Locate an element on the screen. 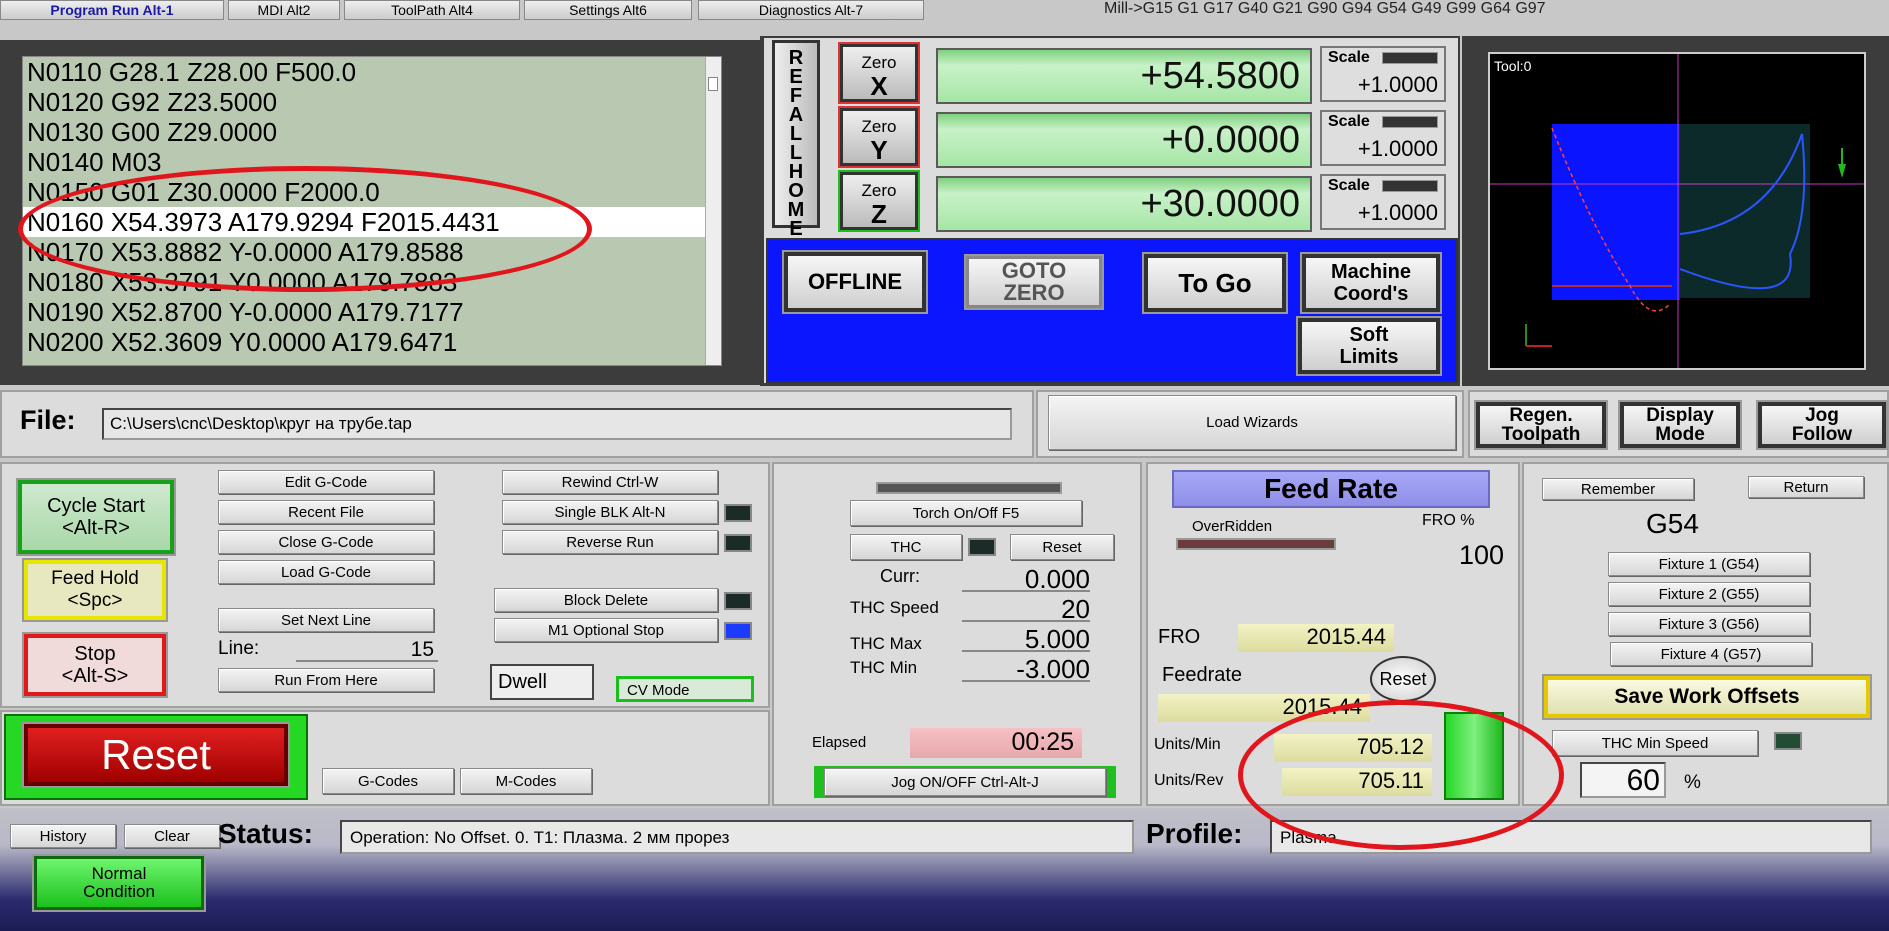 This screenshot has width=1889, height=931. scrollbar-thumb is located at coordinates (713, 84).